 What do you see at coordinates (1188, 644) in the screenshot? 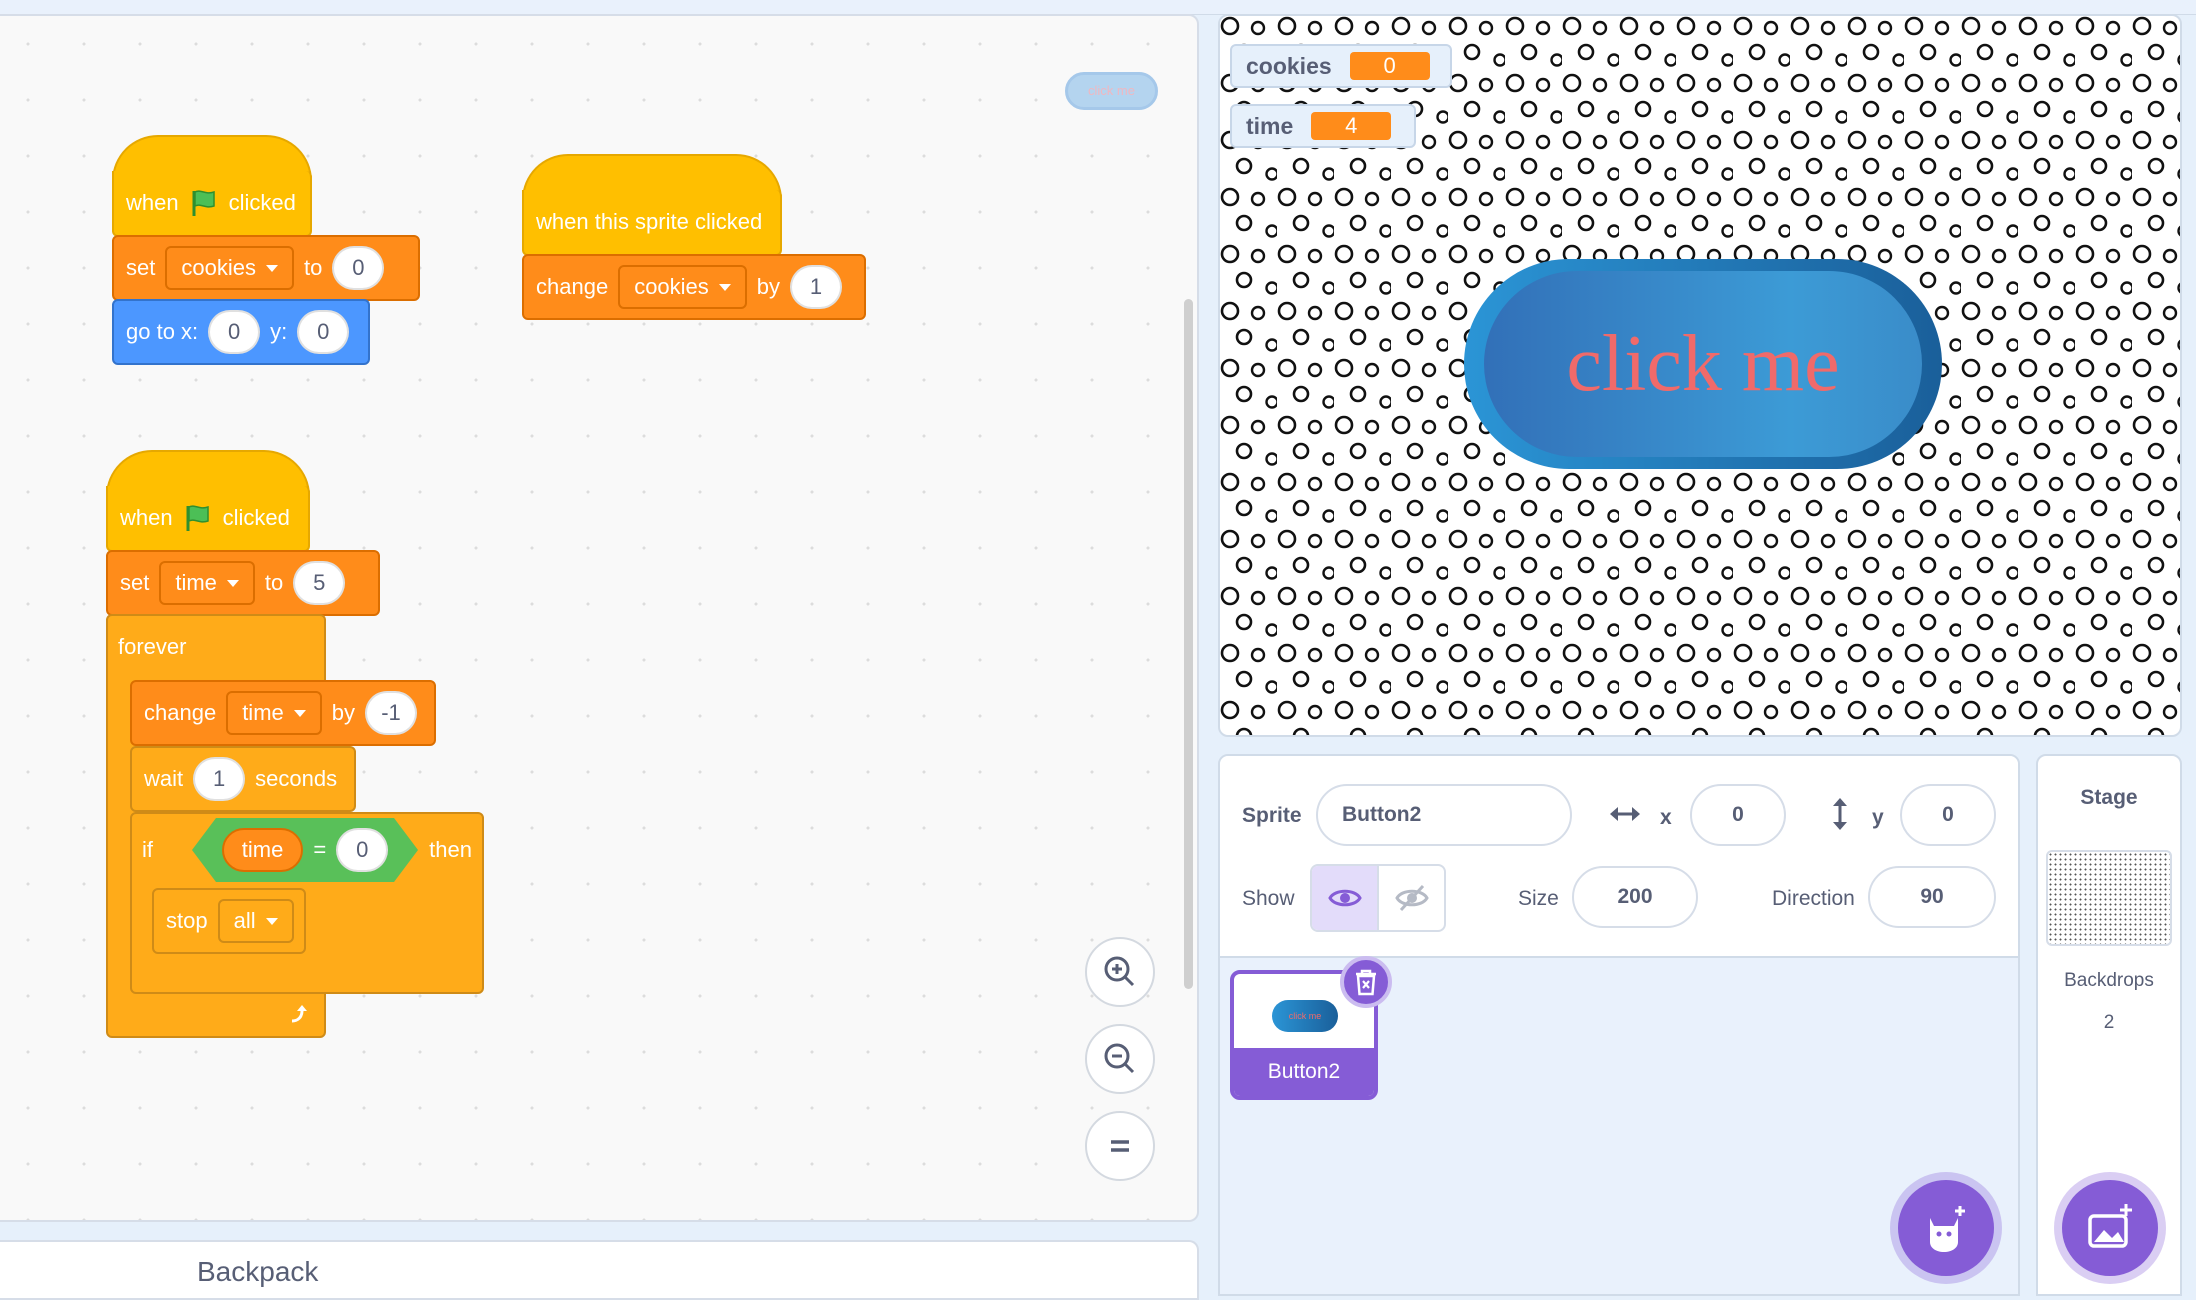
I see `vertical-scrollbar` at bounding box center [1188, 644].